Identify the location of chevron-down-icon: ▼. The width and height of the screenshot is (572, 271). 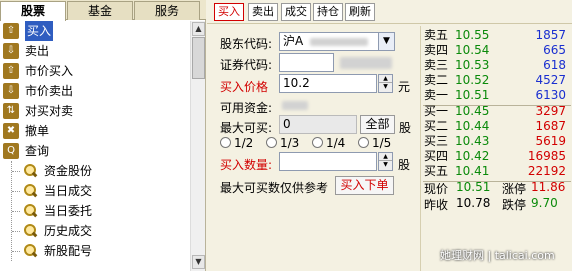
(386, 41).